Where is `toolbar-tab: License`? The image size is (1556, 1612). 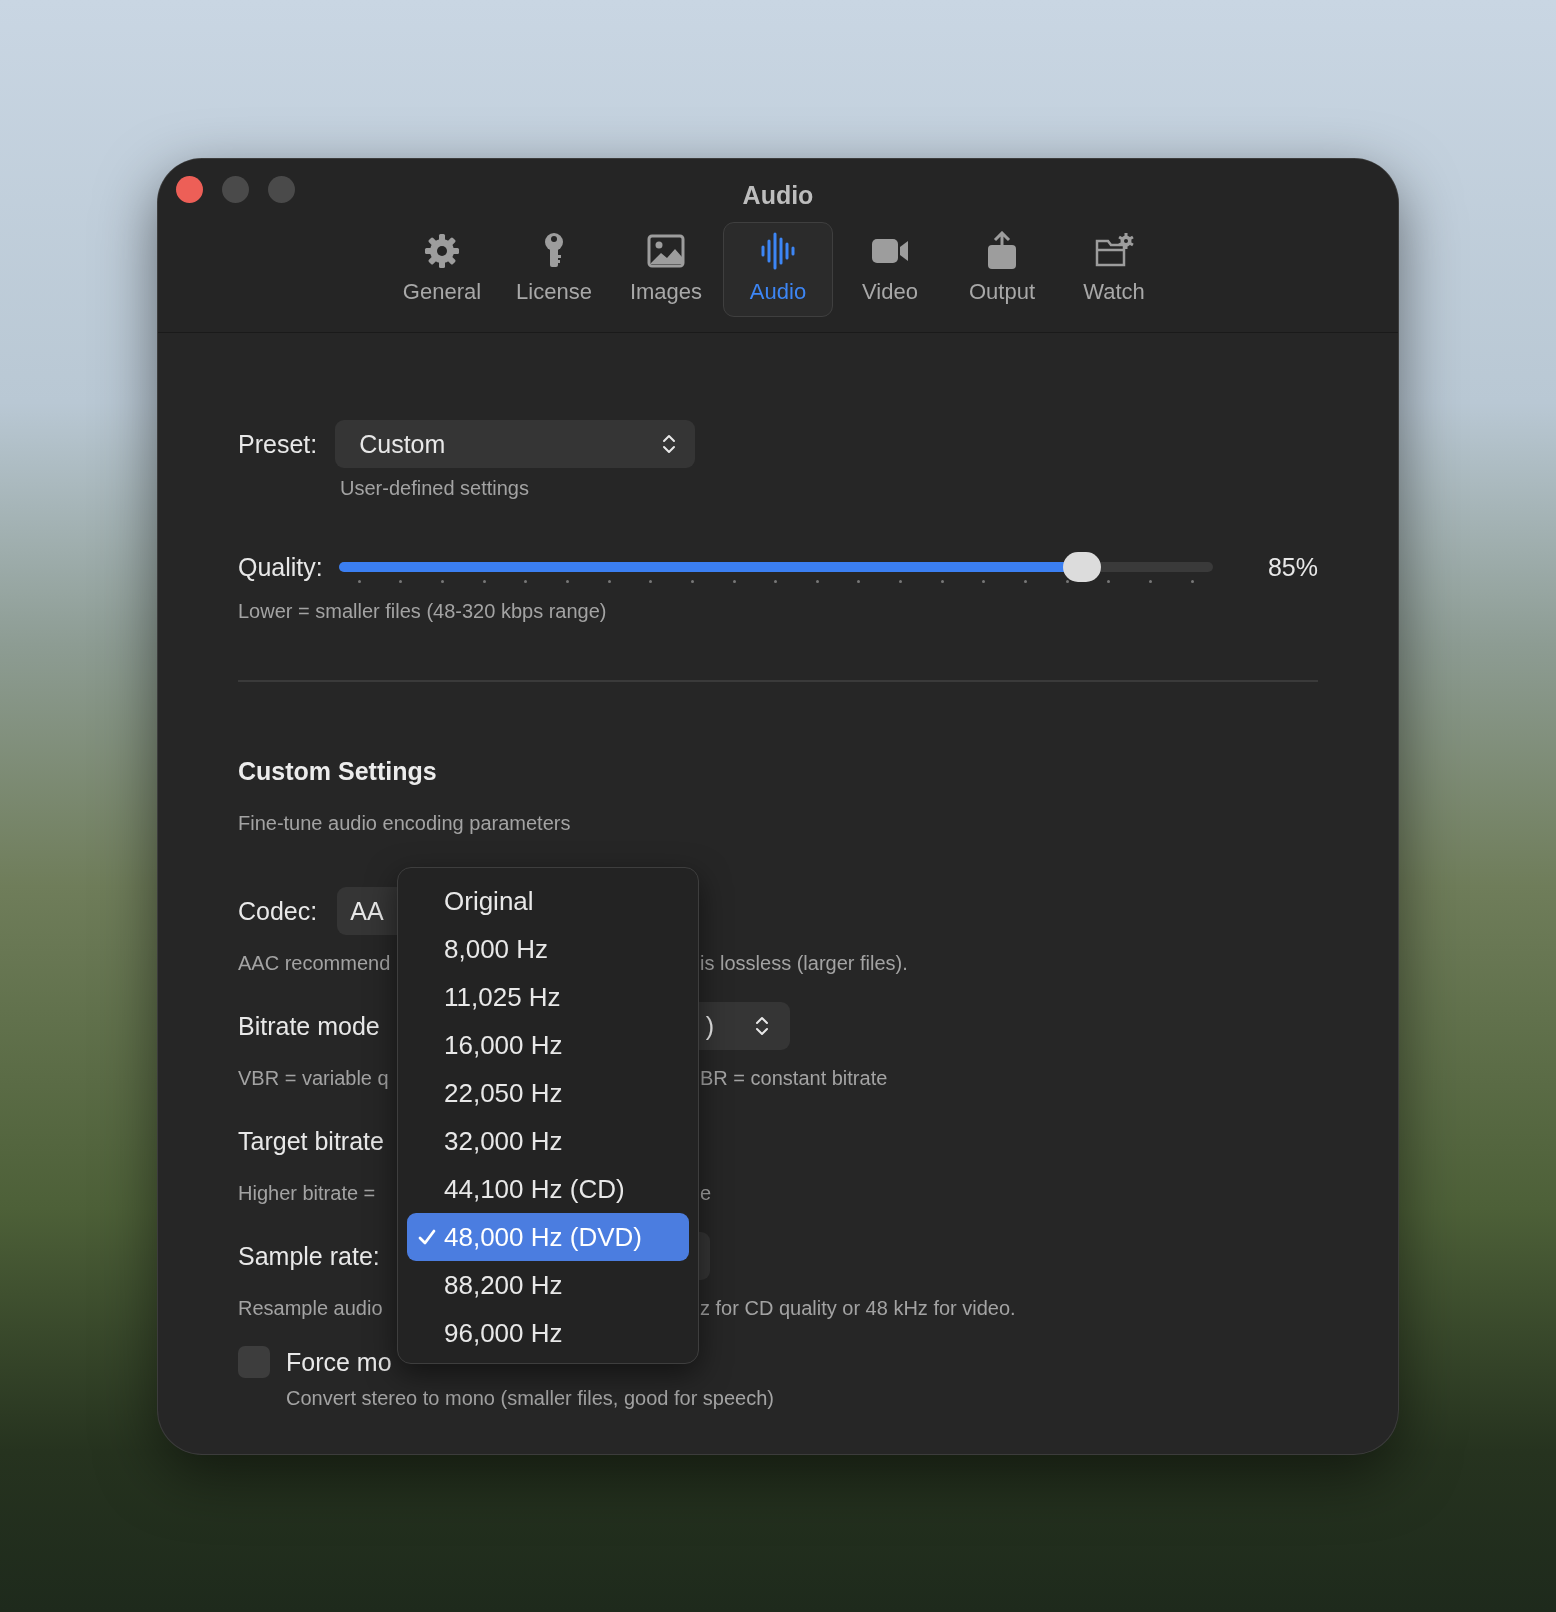 toolbar-tab: License is located at coordinates (554, 269).